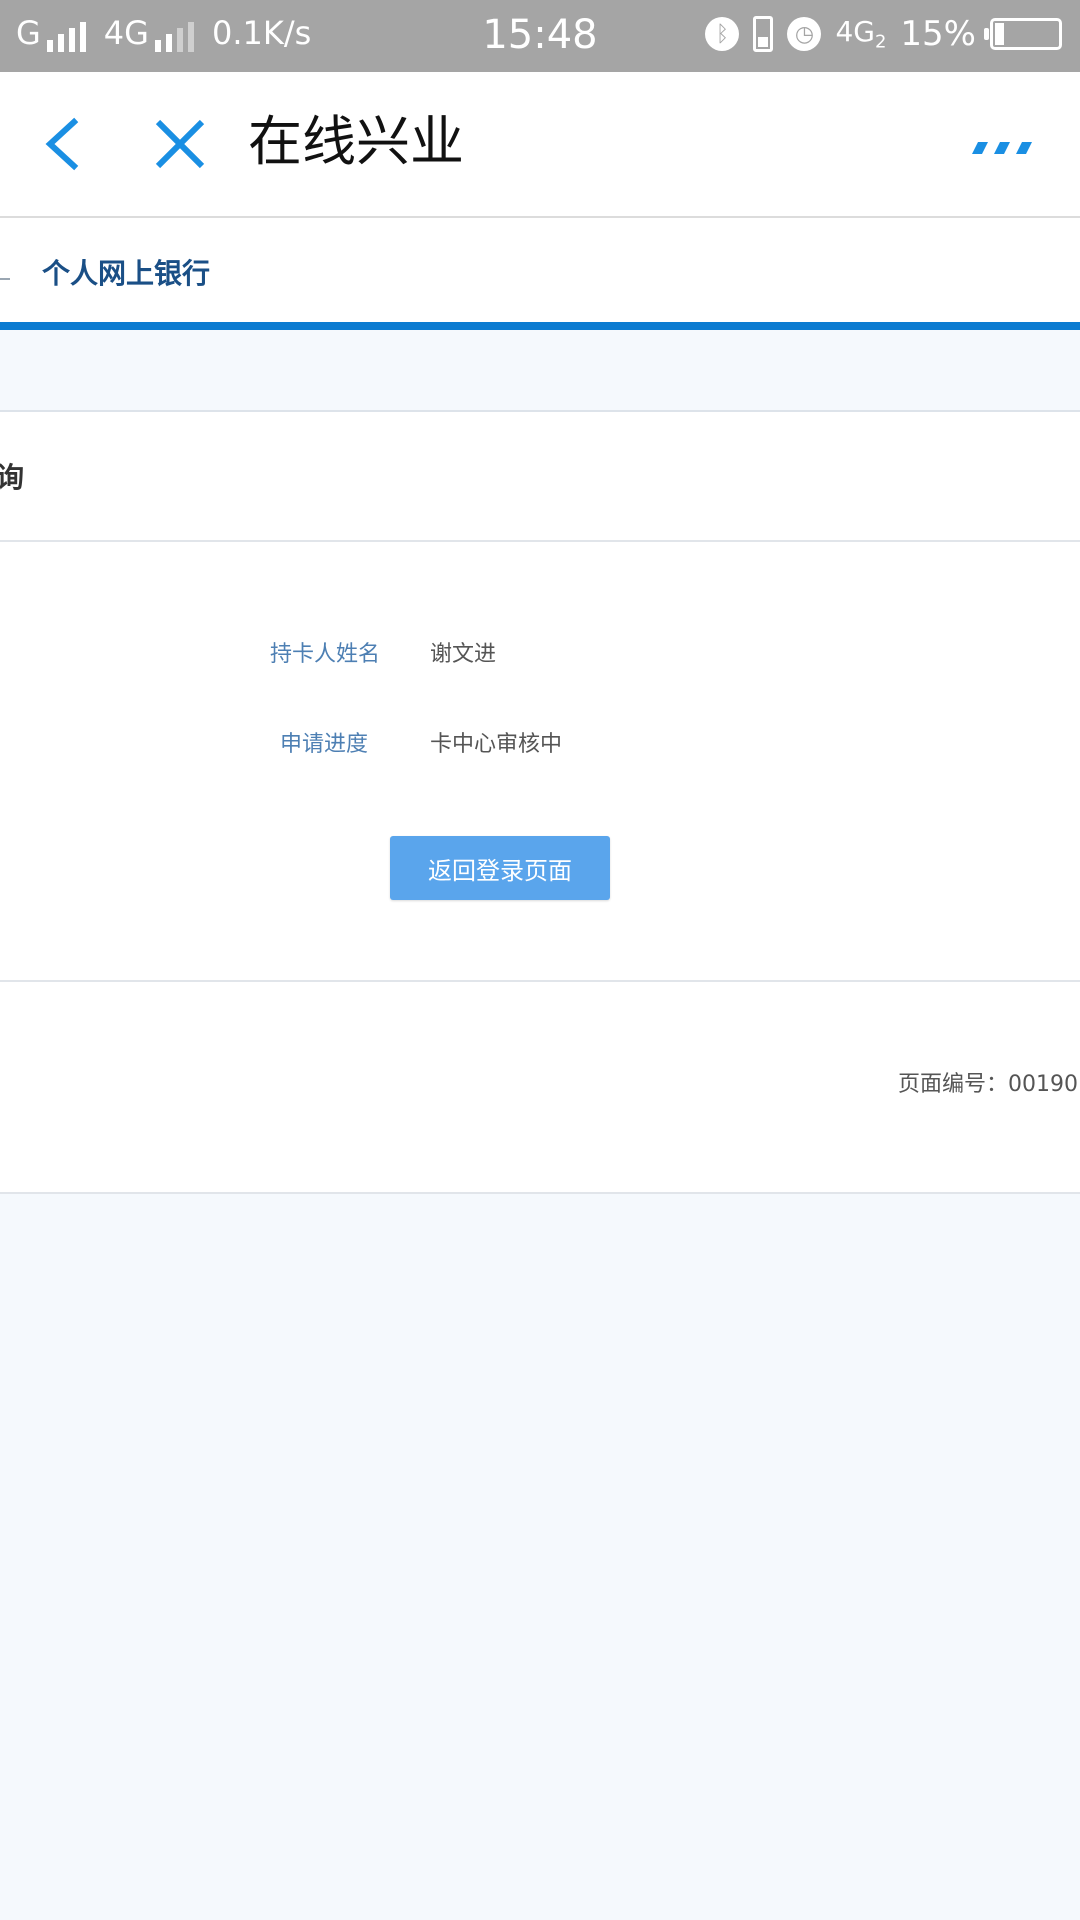  Describe the element at coordinates (1023, 34) in the screenshot. I see `battery-icon` at that location.